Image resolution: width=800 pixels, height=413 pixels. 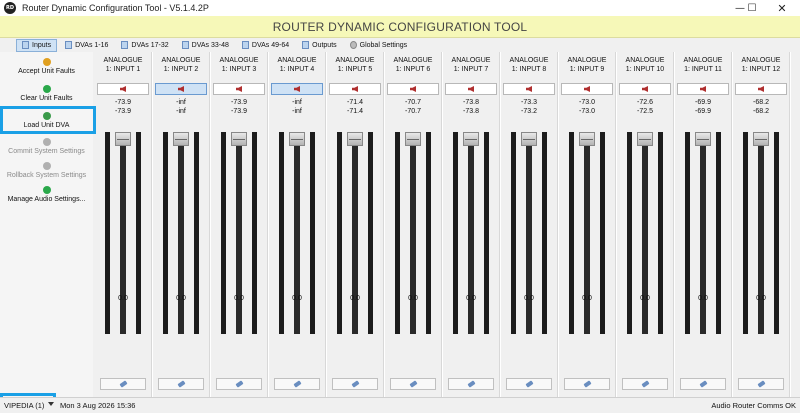 What do you see at coordinates (92, 45) in the screenshot?
I see `tab-label: DVAs 1-16` at bounding box center [92, 45].